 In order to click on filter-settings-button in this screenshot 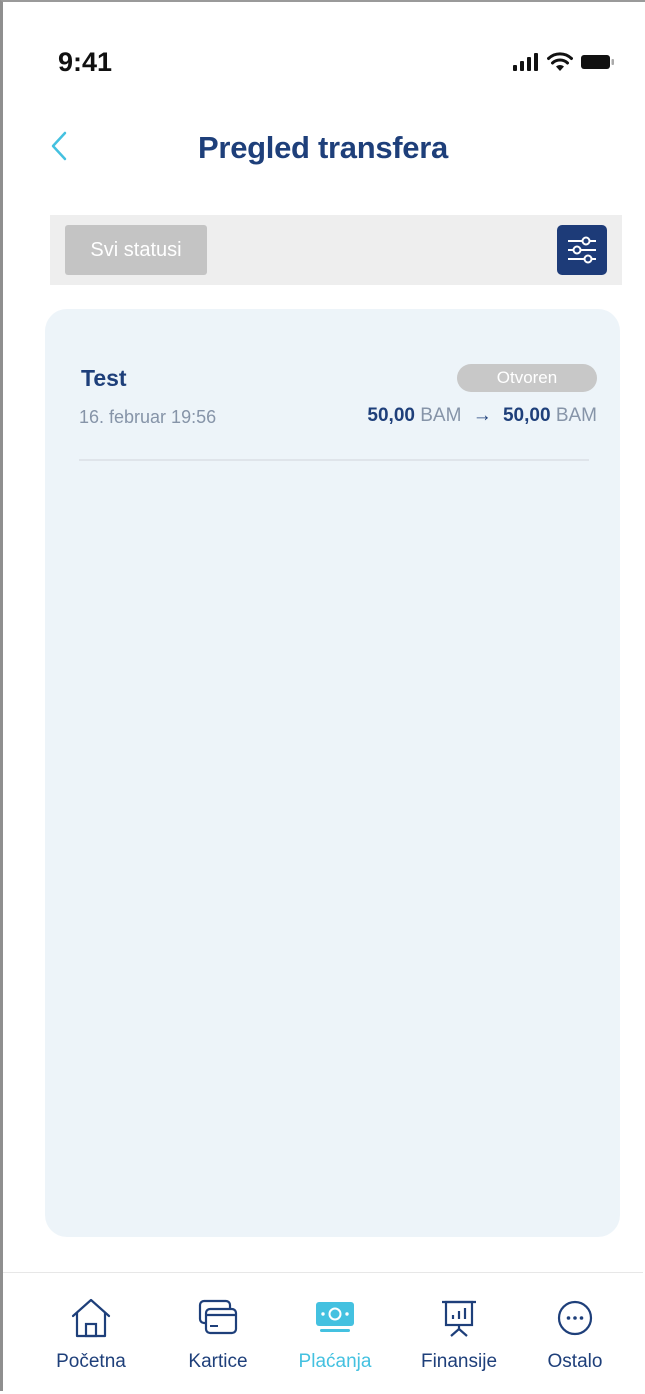, I will do `click(582, 250)`.